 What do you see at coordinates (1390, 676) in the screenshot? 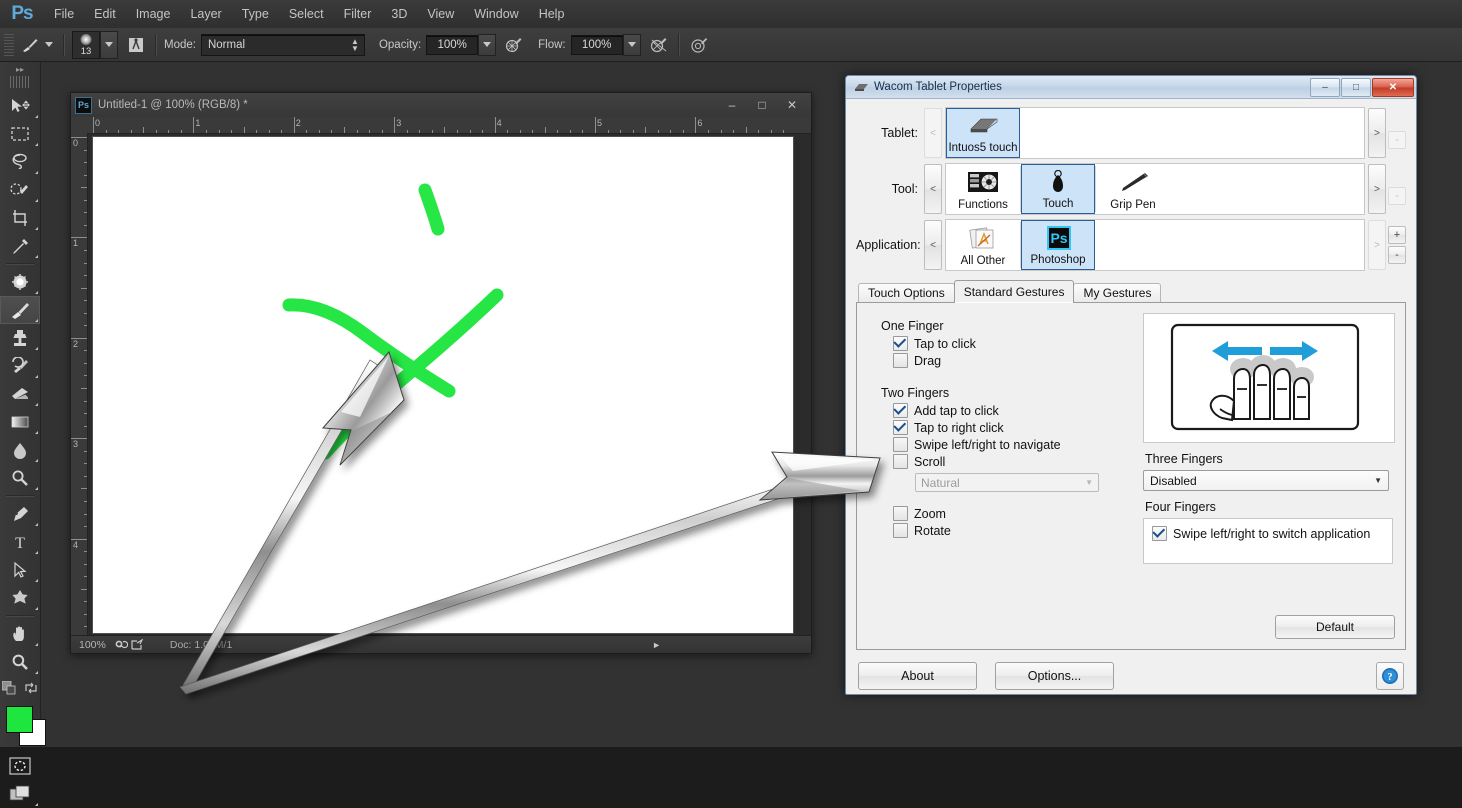
I see `help-question-icon: ?` at bounding box center [1390, 676].